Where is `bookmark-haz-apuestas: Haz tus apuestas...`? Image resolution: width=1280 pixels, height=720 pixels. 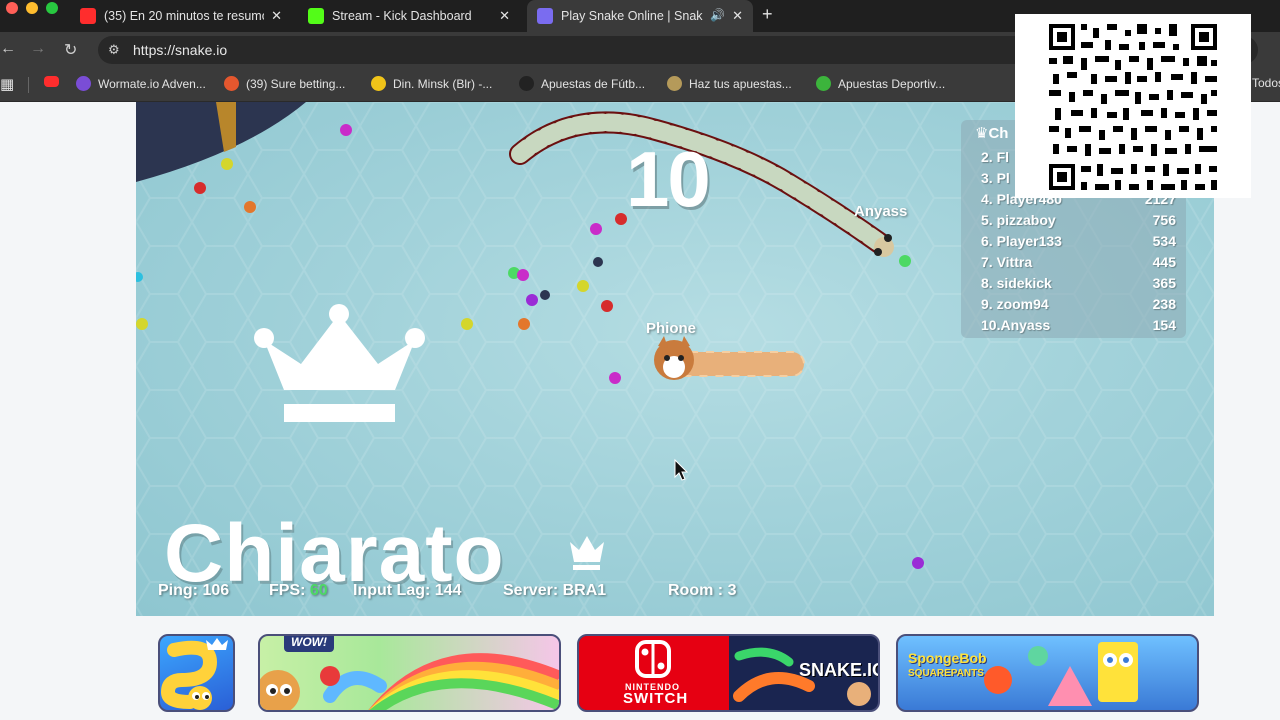
bookmark-haz-apuestas: Haz tus apuestas... is located at coordinates (729, 83).